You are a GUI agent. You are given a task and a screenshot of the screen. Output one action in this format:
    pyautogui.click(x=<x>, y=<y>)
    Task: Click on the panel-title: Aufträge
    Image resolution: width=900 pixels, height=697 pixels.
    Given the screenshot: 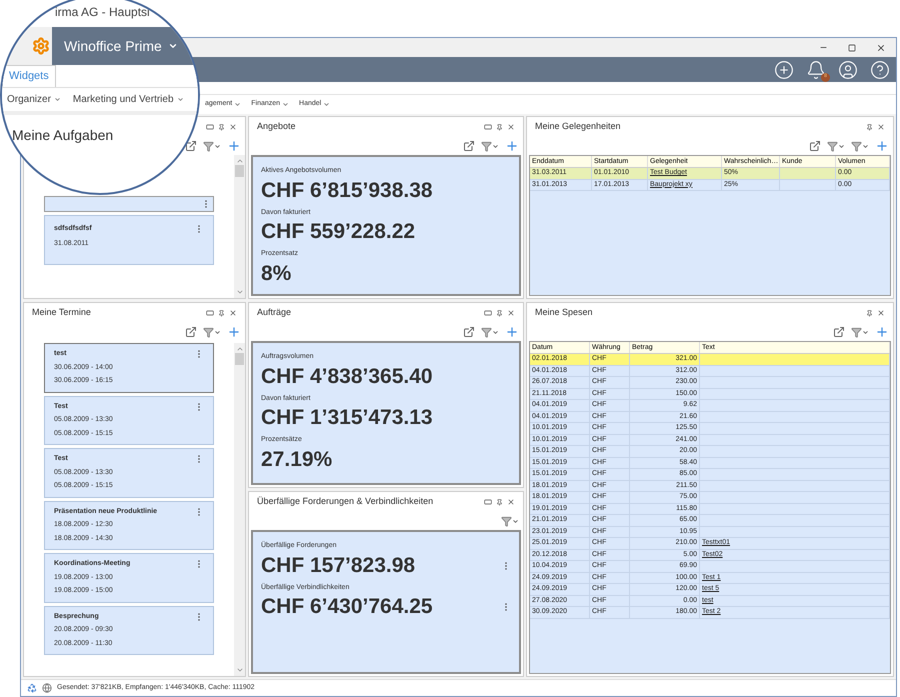 What is the action you would take?
    pyautogui.click(x=274, y=313)
    